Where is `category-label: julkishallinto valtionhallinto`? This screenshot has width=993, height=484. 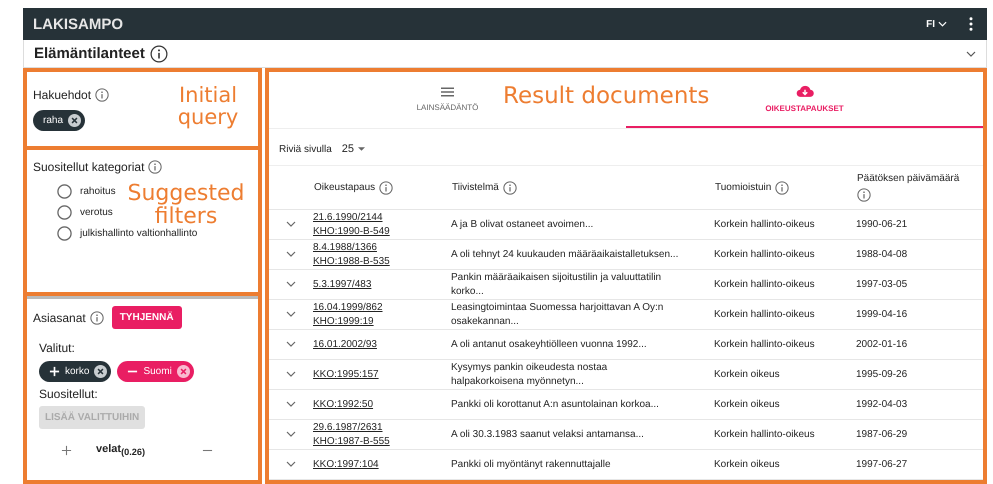 category-label: julkishallinto valtionhallinto is located at coordinates (139, 233).